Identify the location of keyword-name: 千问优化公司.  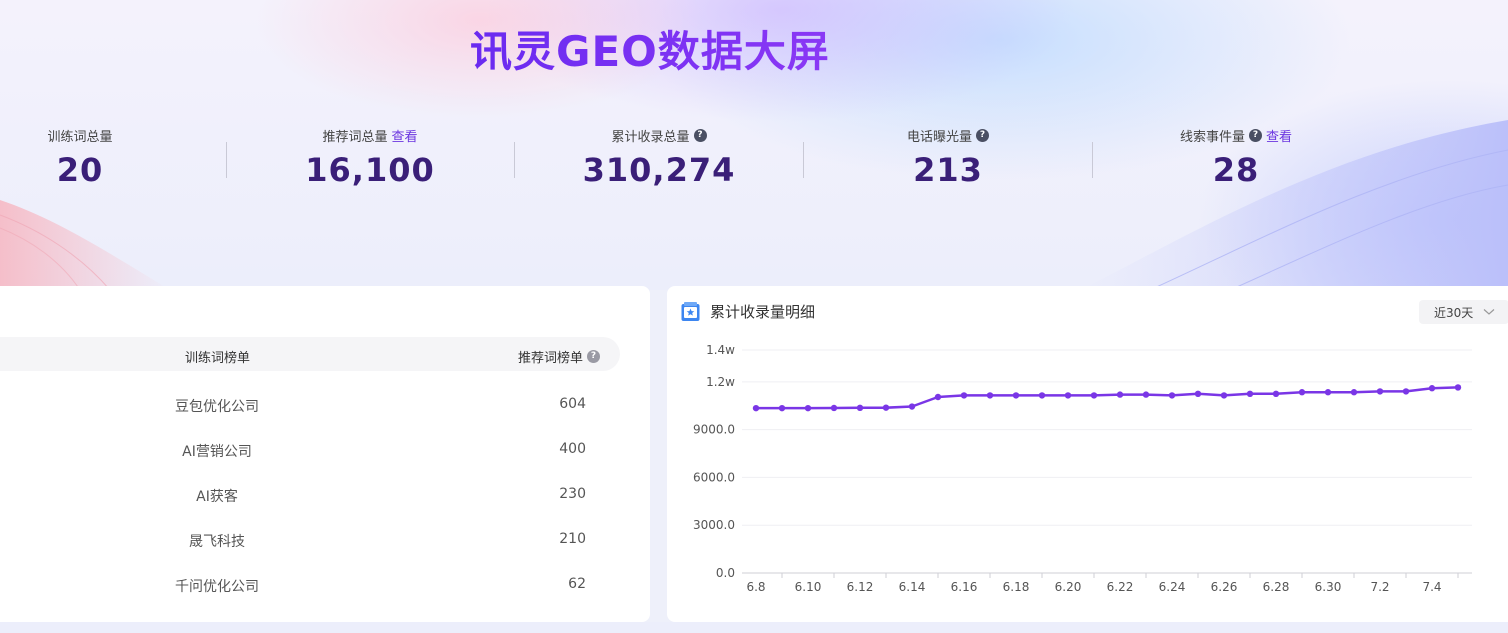
(217, 587).